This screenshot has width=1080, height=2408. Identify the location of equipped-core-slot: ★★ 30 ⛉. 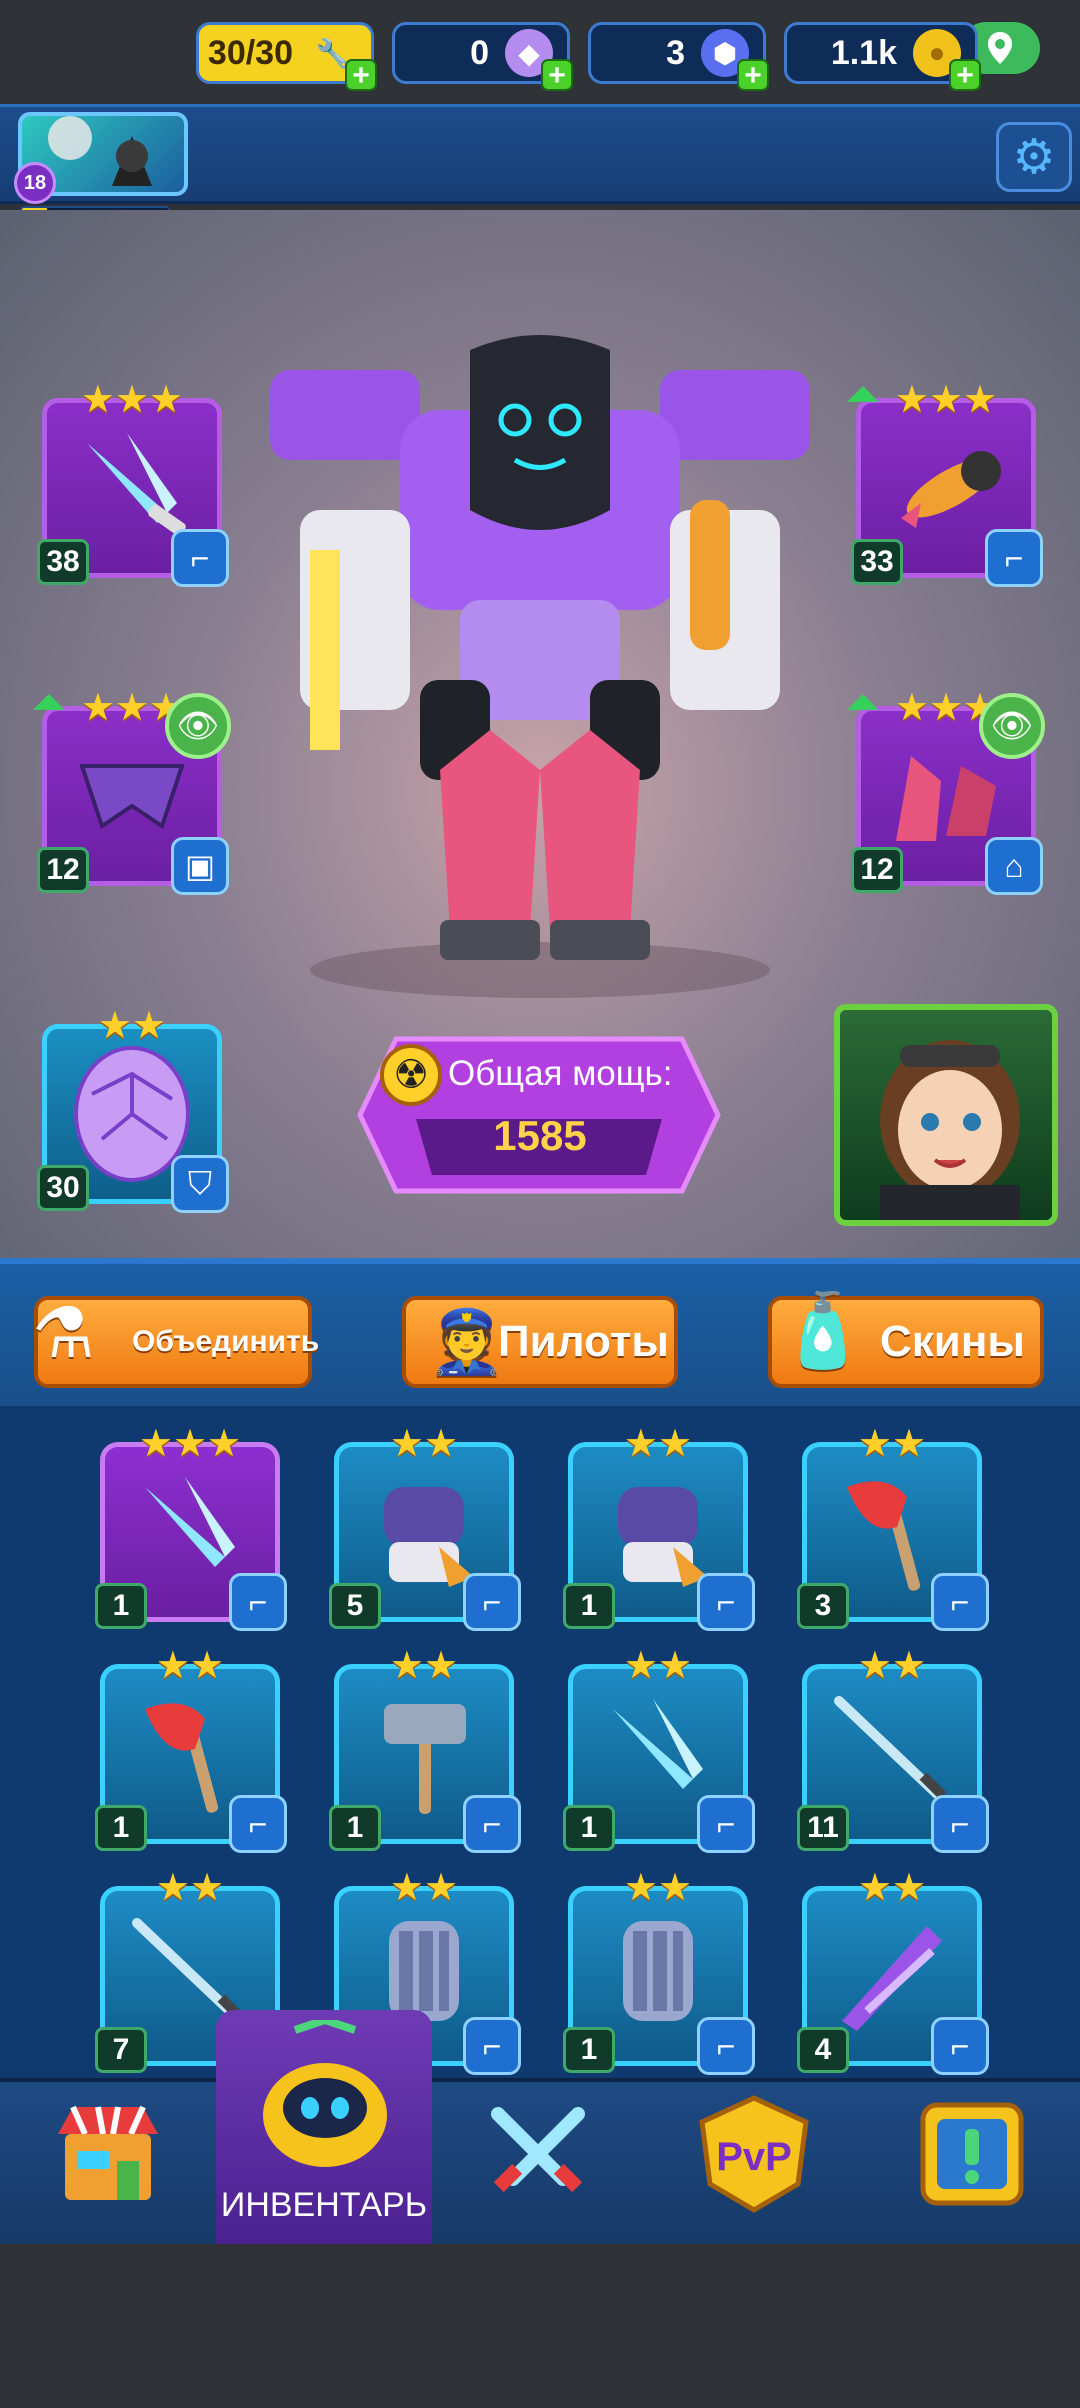
(133, 1109).